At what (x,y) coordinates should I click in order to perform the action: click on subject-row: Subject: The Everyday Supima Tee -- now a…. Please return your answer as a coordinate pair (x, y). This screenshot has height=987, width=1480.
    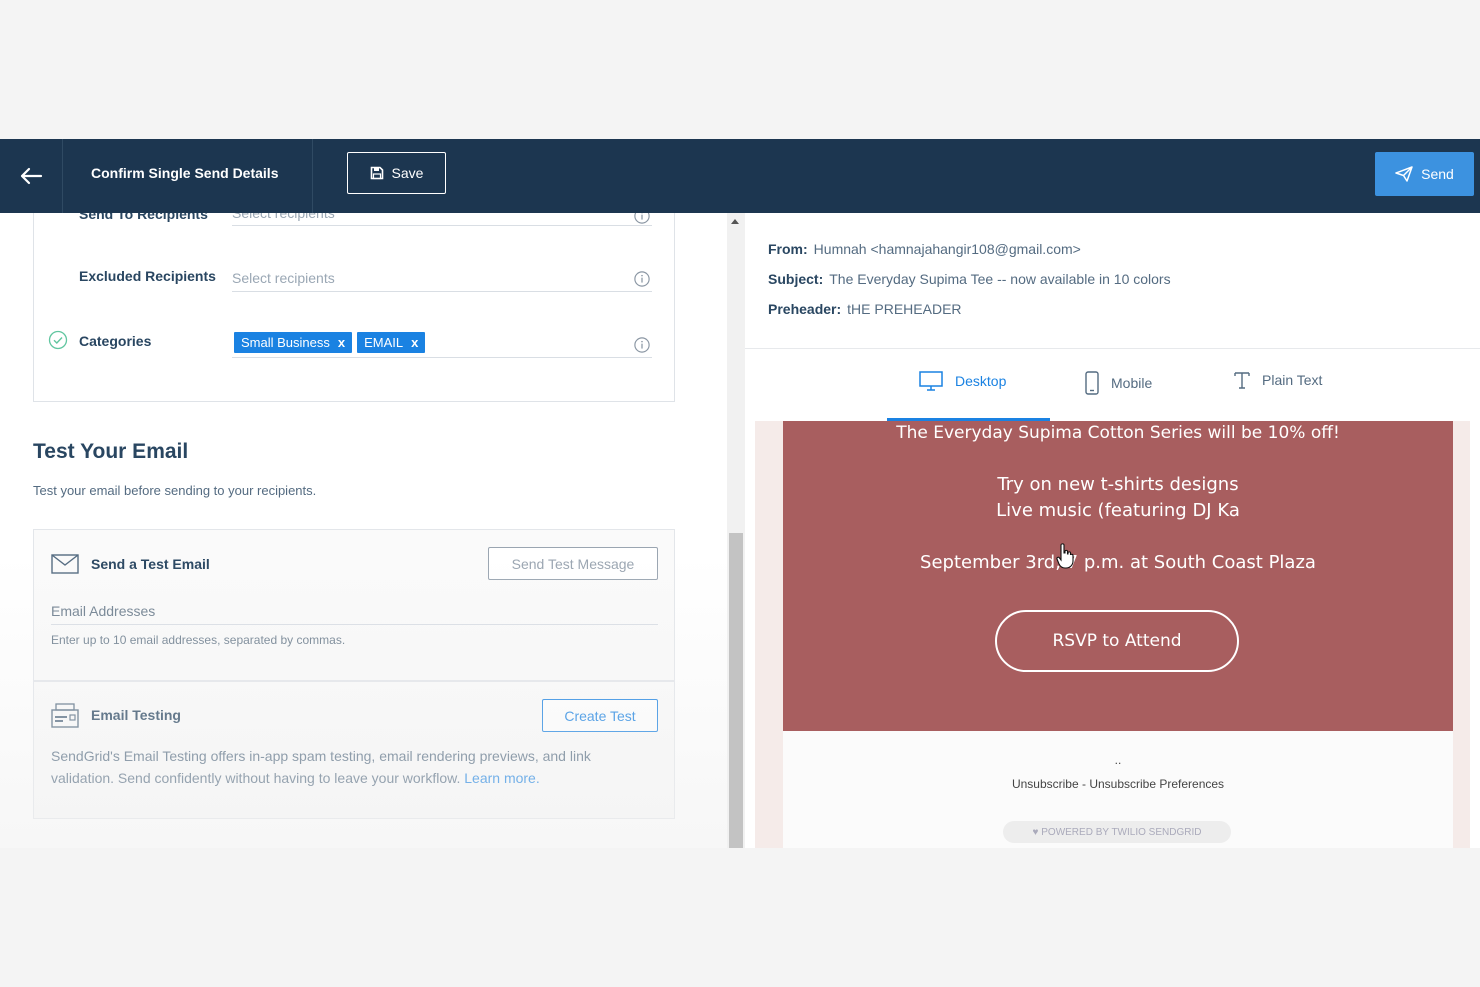
    Looking at the image, I should click on (969, 279).